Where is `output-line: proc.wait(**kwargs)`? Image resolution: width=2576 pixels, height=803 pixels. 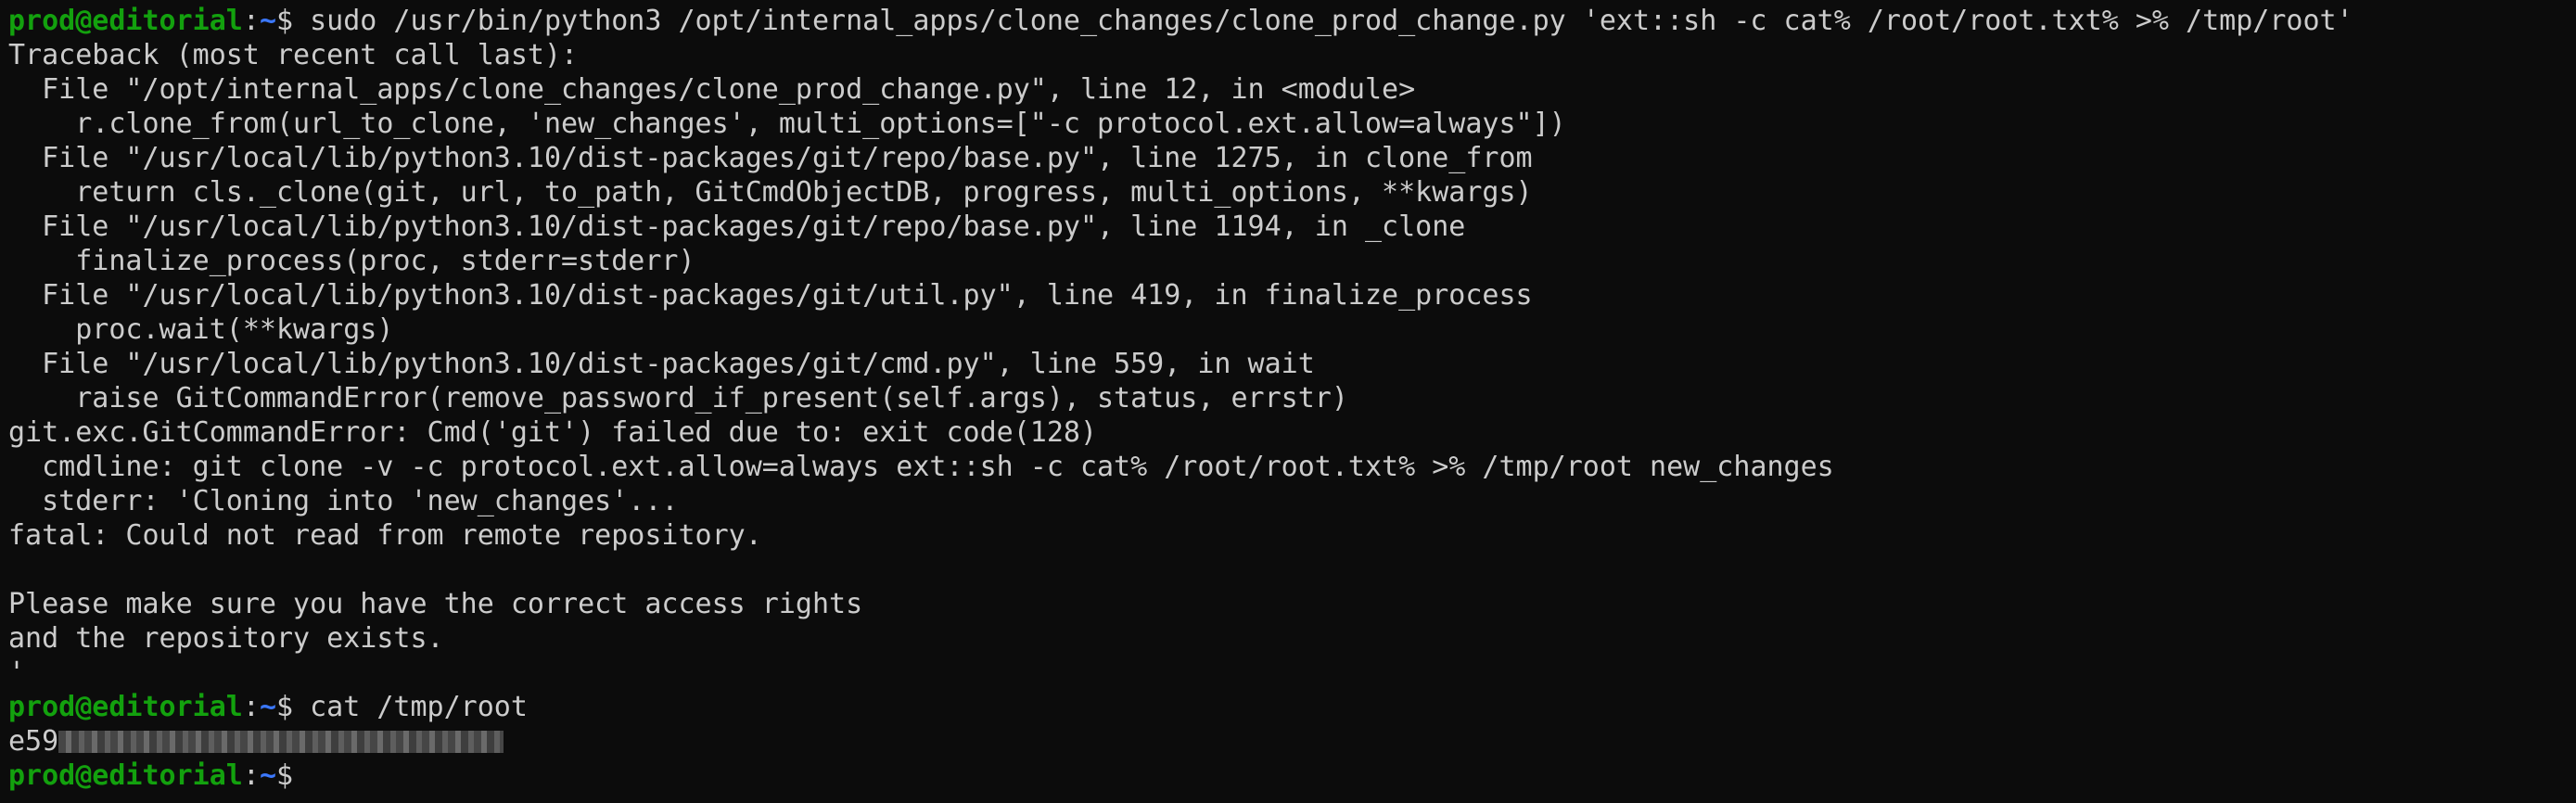
output-line: proc.wait(**kwargs) is located at coordinates (201, 330).